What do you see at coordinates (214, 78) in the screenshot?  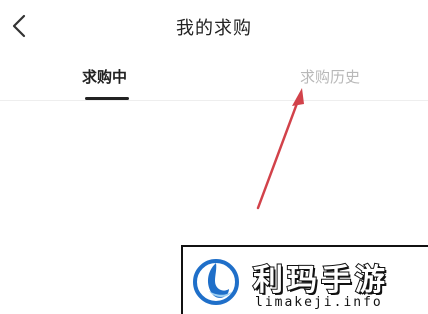 I see `tab-bar: 求购中 求购历史` at bounding box center [214, 78].